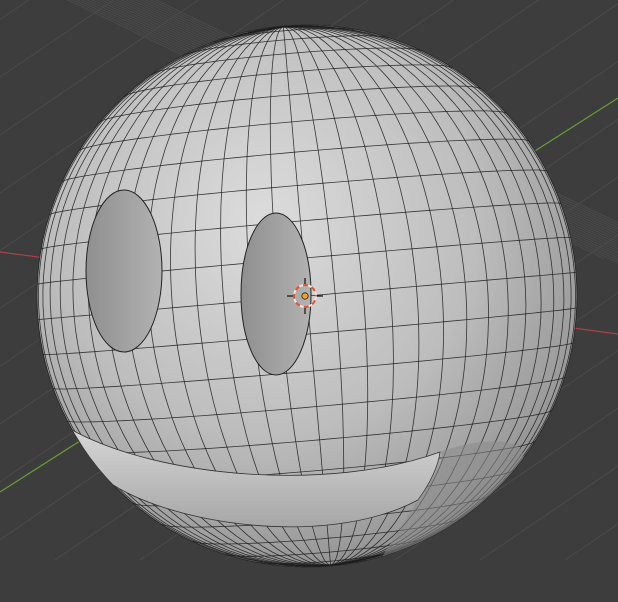  What do you see at coordinates (305, 296) in the screenshot?
I see `object-origin-dot` at bounding box center [305, 296].